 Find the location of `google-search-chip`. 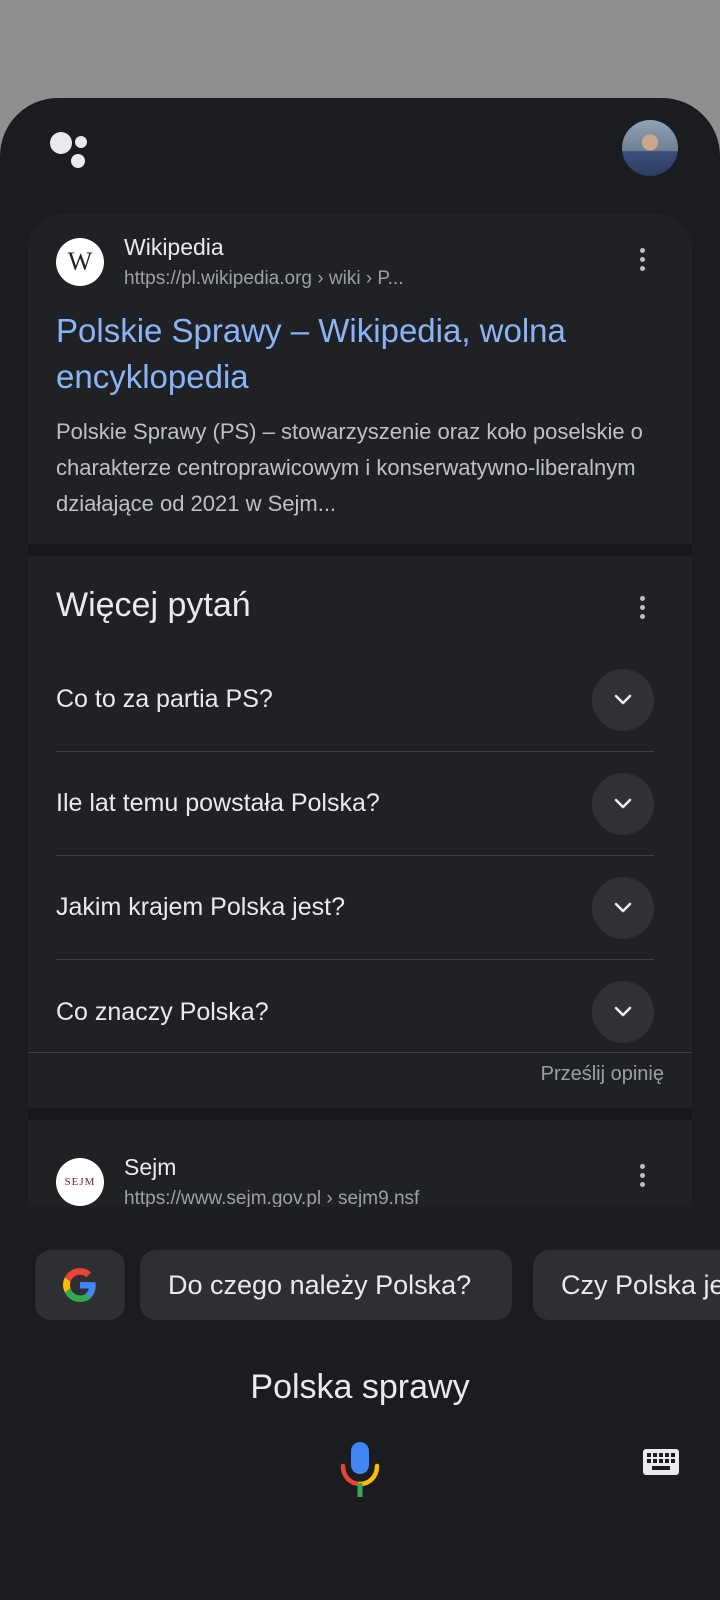

google-search-chip is located at coordinates (80, 1285).